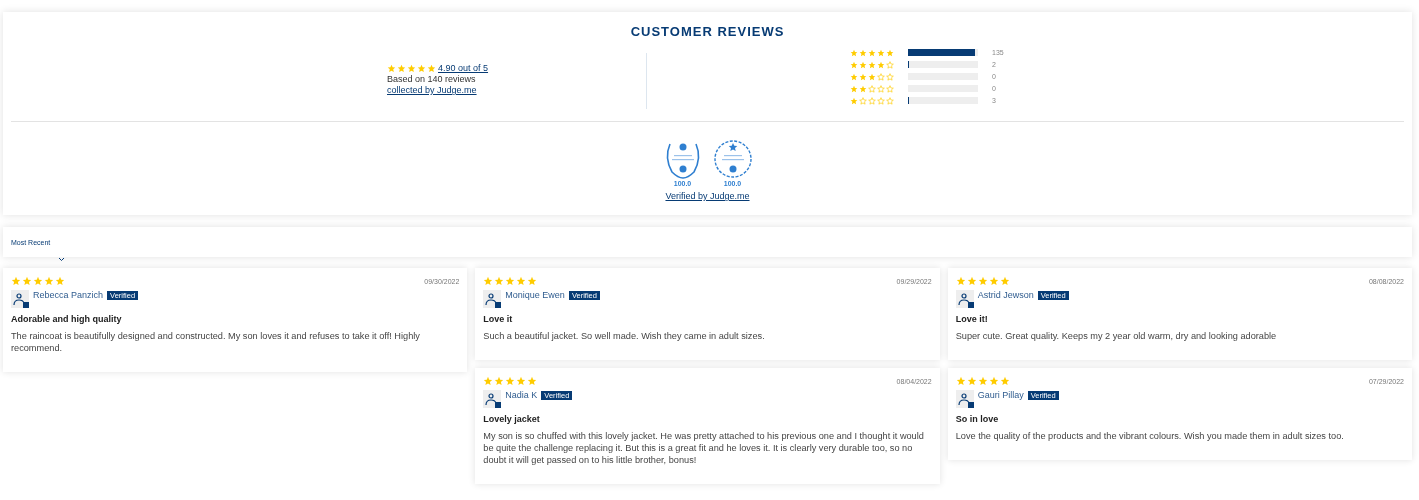 The height and width of the screenshot is (500, 1419). I want to click on review-count-text: Based on 140 reviews, so click(432, 79).